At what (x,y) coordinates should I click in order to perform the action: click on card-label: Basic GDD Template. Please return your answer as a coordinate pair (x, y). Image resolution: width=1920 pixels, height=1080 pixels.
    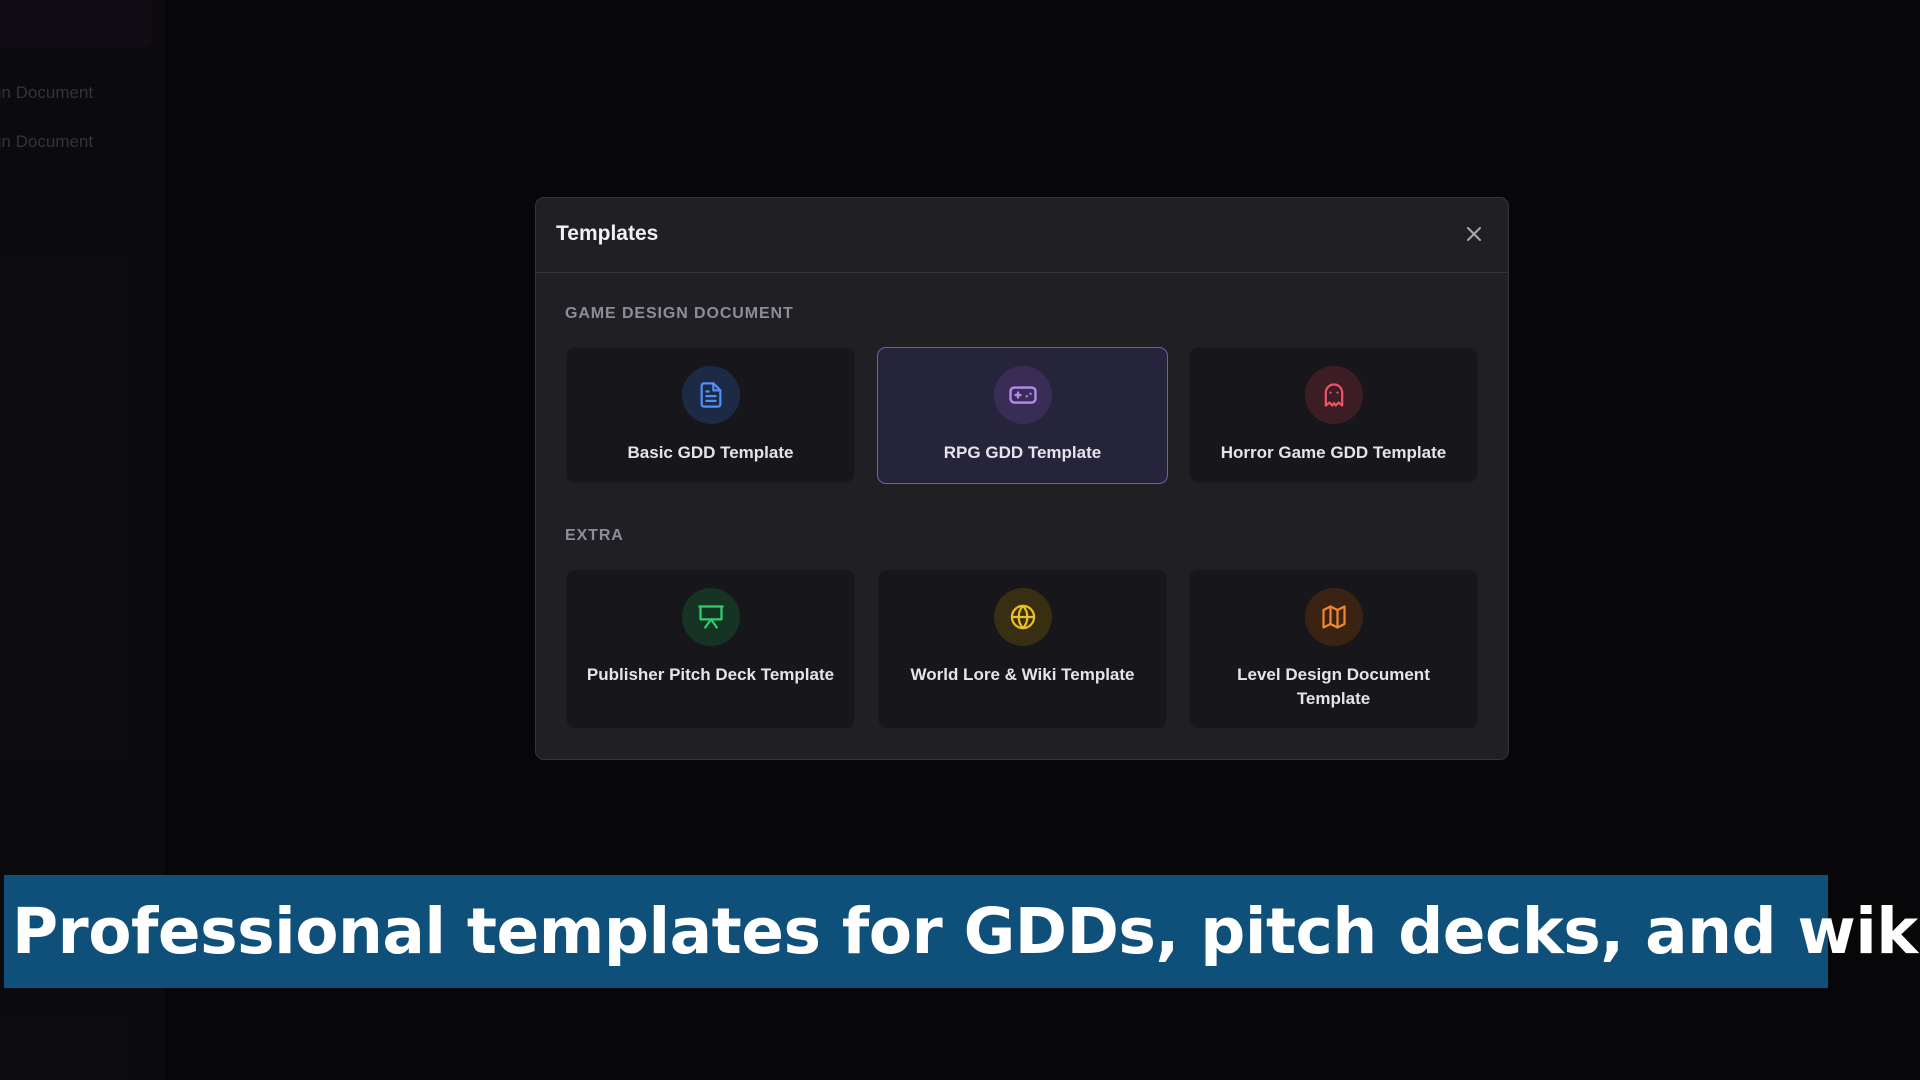
    Looking at the image, I should click on (710, 452).